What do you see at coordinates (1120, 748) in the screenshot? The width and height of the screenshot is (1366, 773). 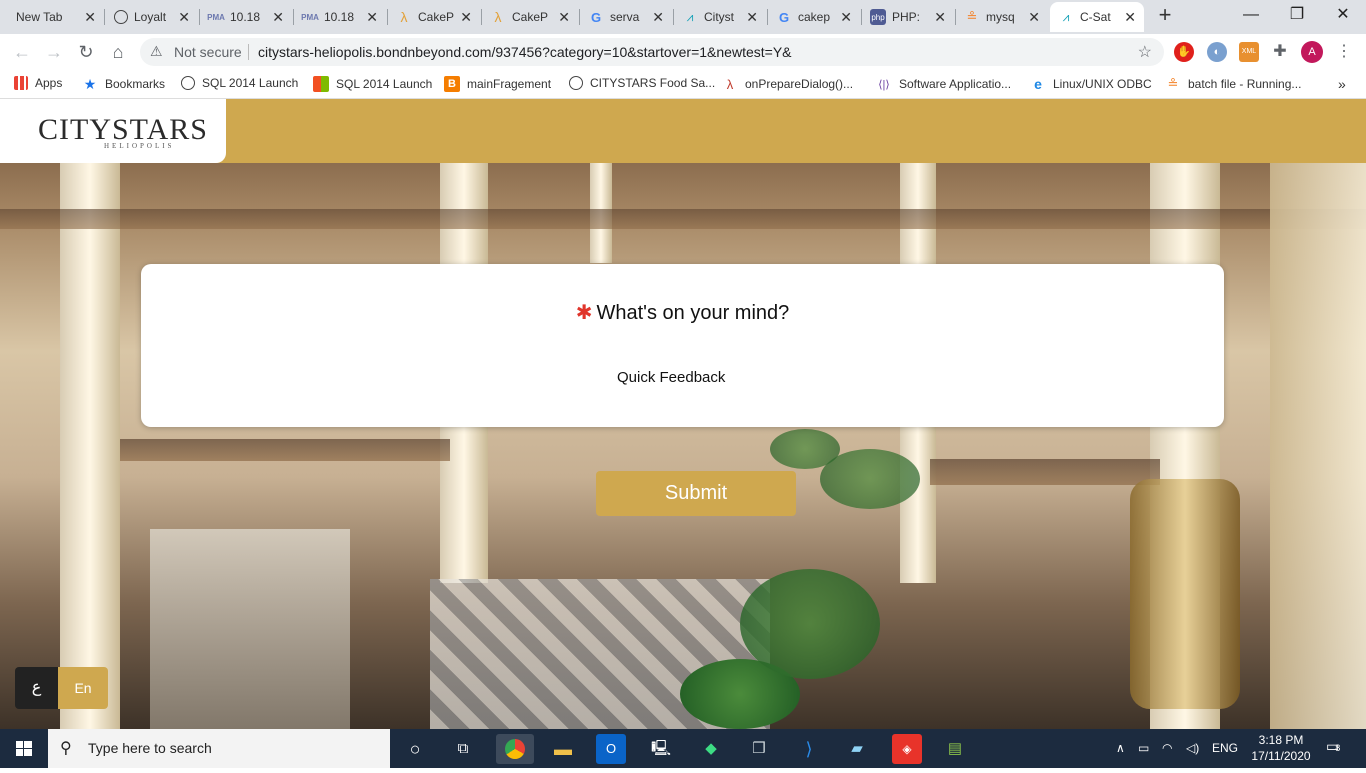 I see `tray-expand-icon: ∧` at bounding box center [1120, 748].